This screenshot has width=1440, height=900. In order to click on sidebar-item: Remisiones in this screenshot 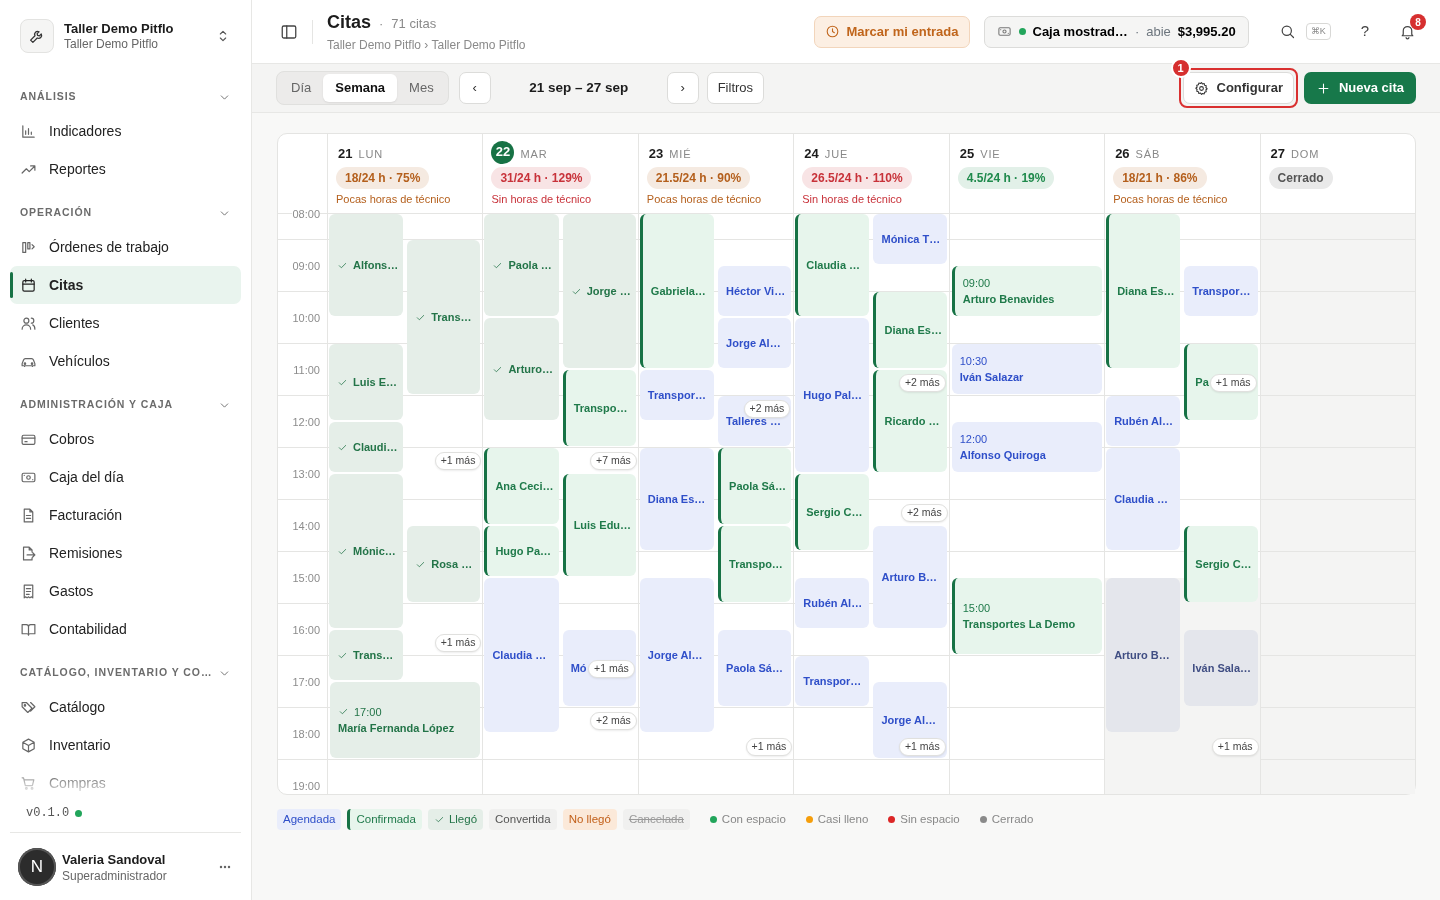, I will do `click(125, 553)`.